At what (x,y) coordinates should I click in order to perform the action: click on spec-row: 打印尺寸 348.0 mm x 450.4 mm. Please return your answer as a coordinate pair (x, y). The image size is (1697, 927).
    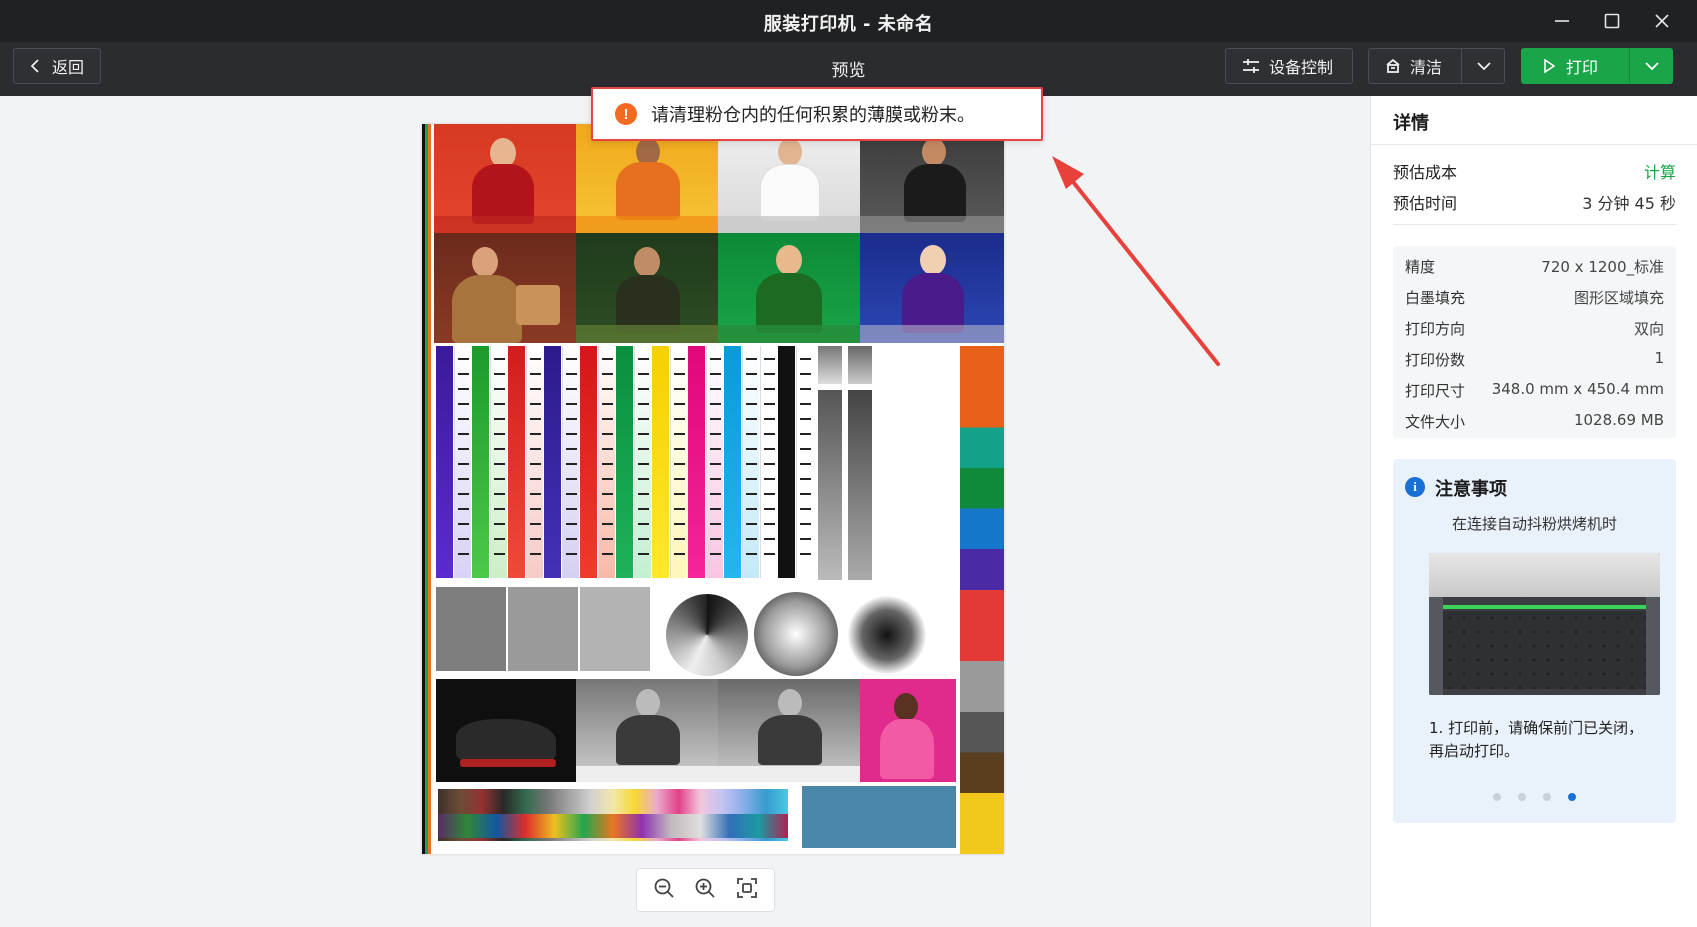
    Looking at the image, I should click on (1534, 390).